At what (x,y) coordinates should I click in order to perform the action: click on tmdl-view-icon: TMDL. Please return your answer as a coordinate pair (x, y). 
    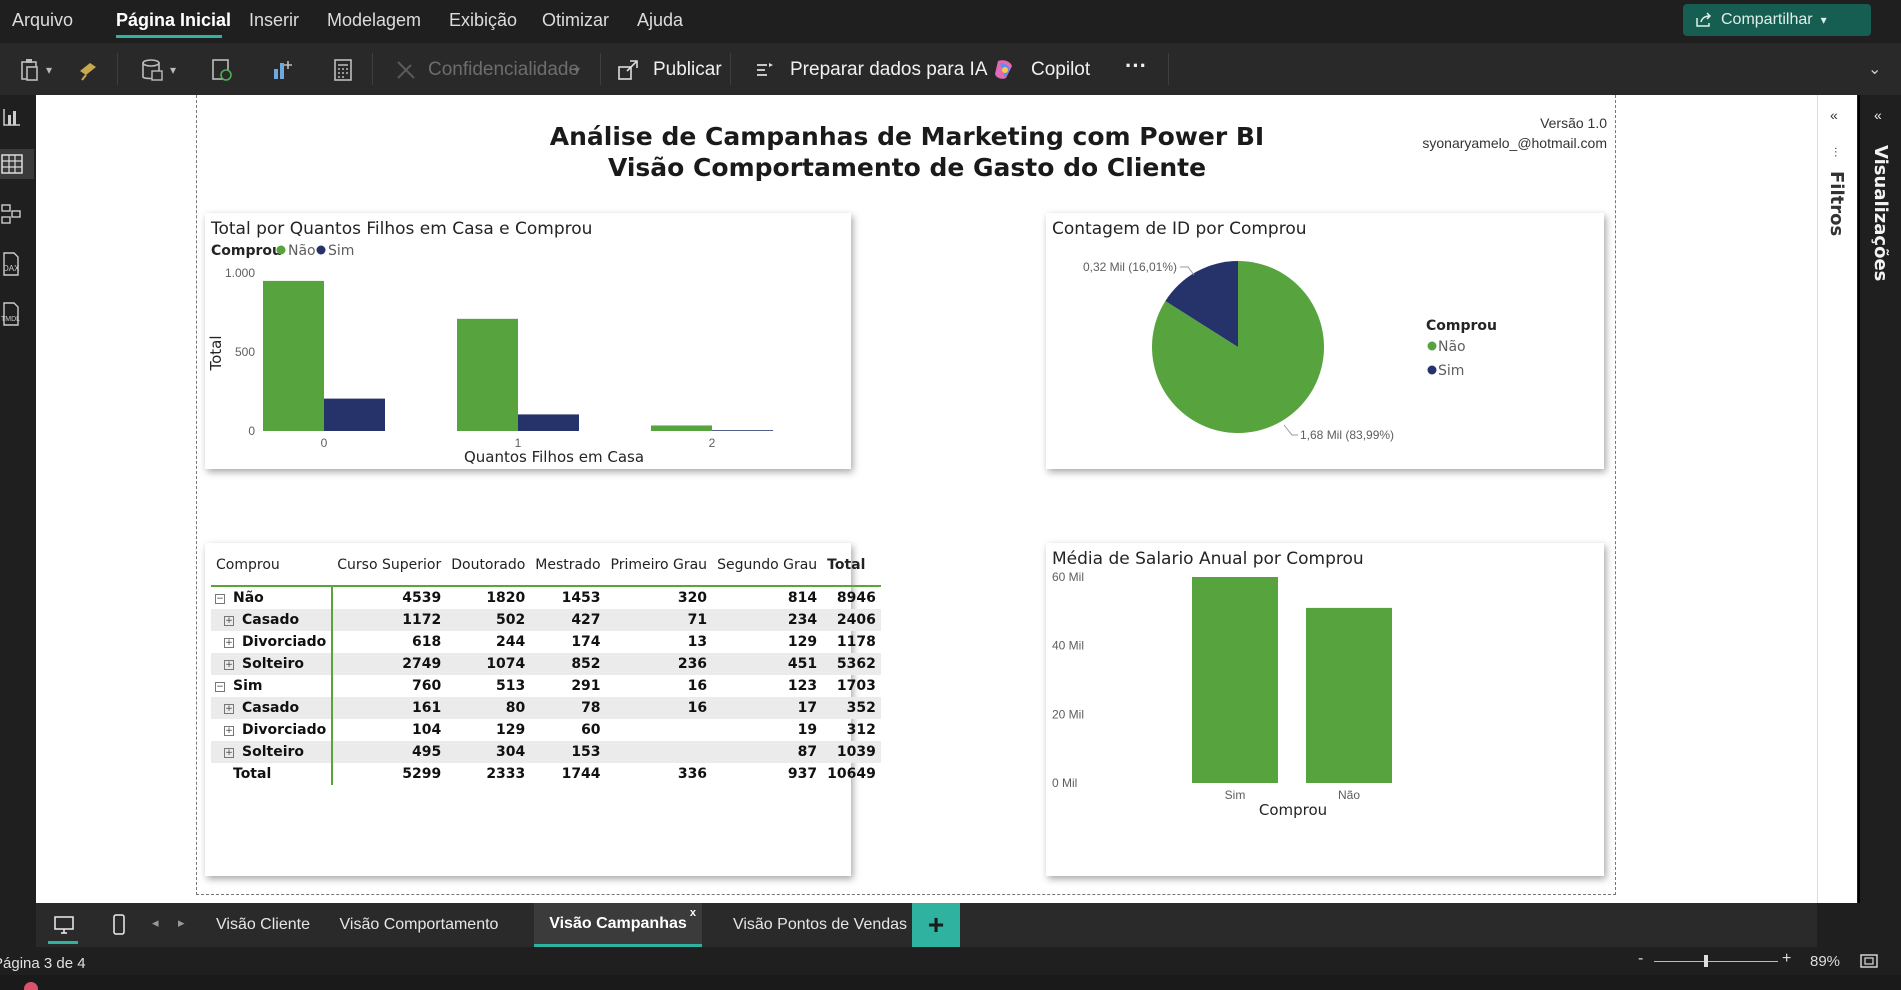
    Looking at the image, I should click on (17, 314).